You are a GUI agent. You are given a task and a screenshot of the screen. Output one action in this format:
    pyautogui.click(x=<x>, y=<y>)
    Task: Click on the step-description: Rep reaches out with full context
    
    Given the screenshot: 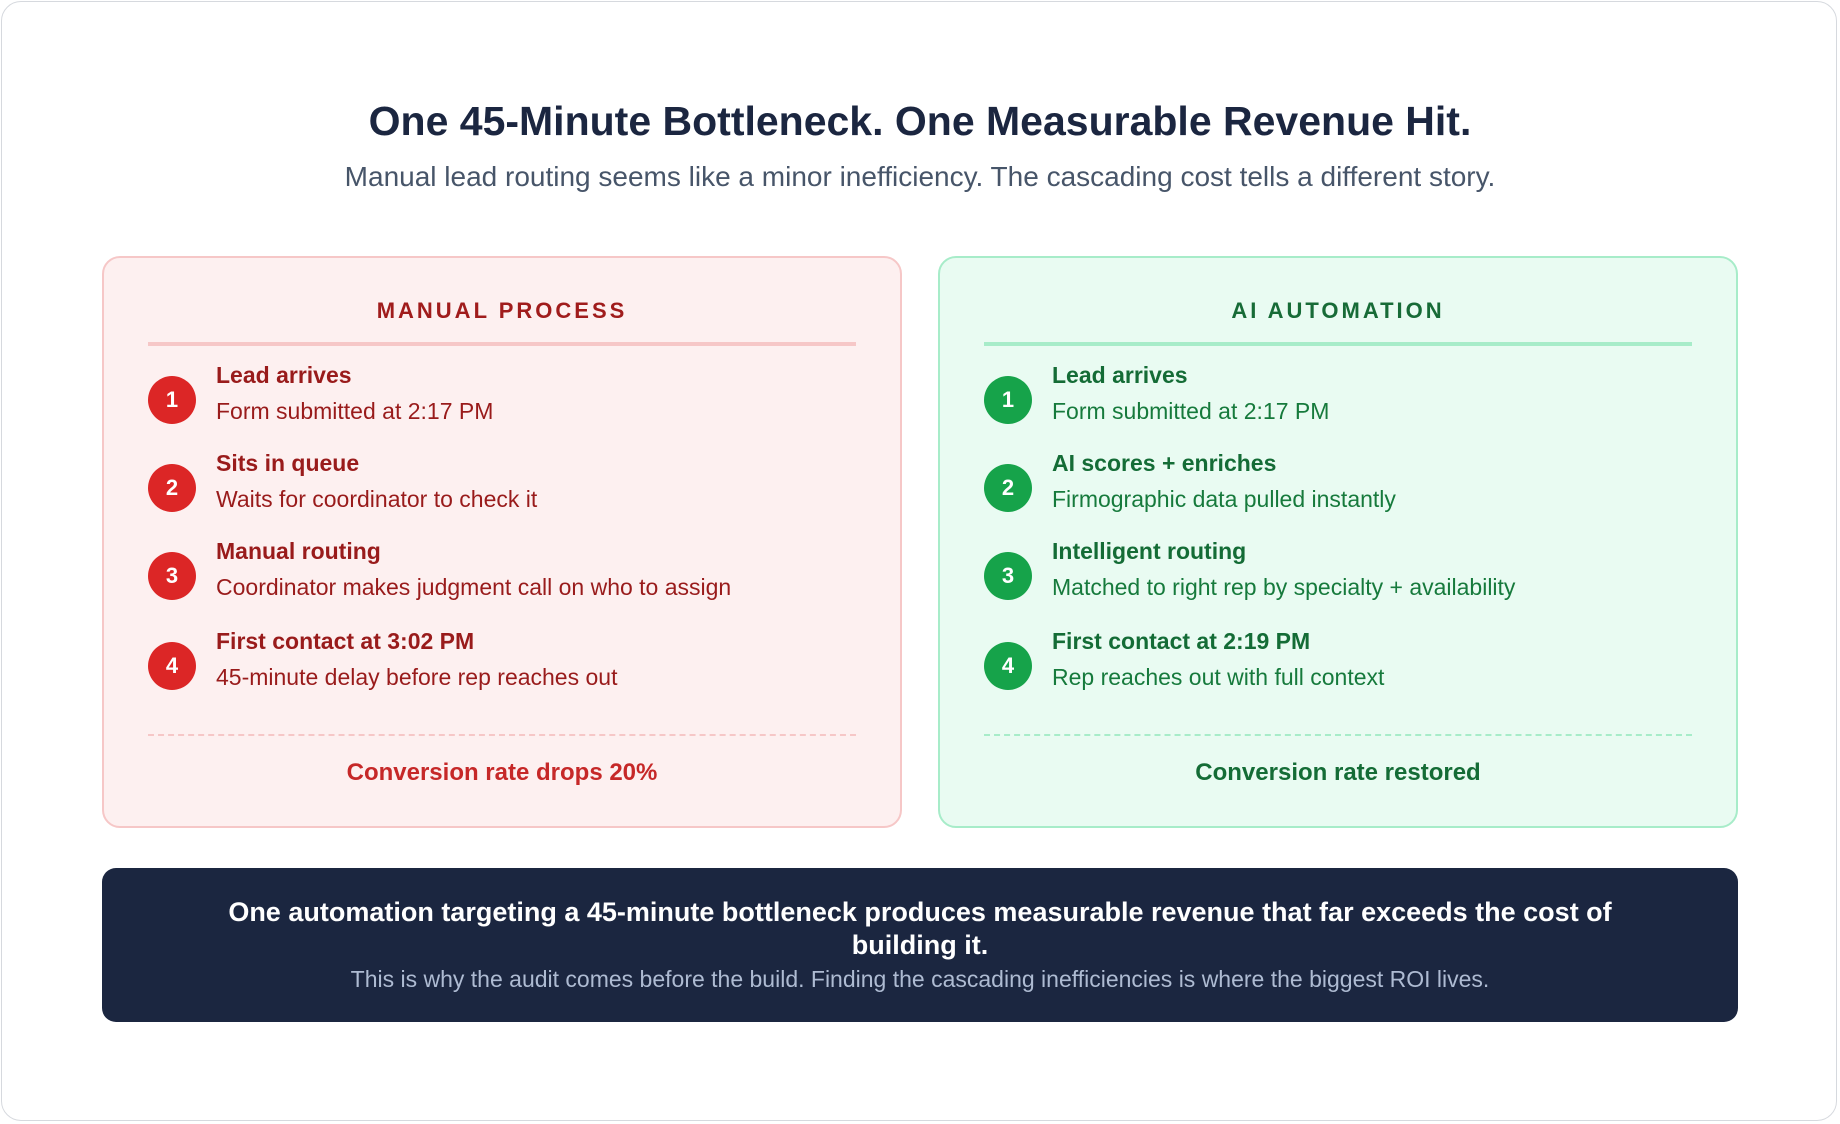 What is the action you would take?
    pyautogui.click(x=1218, y=677)
    